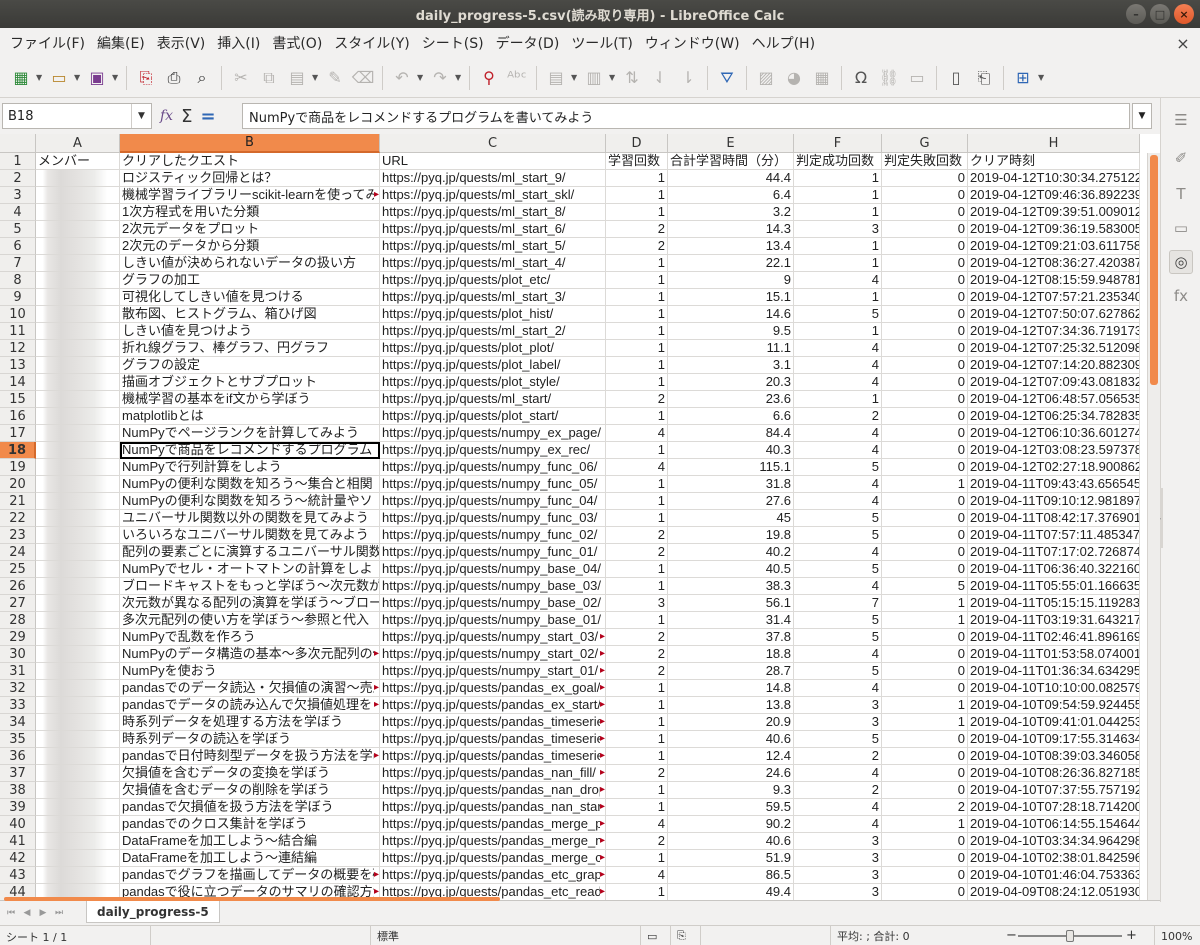 This screenshot has height=945, width=1200. Describe the element at coordinates (440, 78) in the screenshot. I see `redo-icon: ↷` at that location.